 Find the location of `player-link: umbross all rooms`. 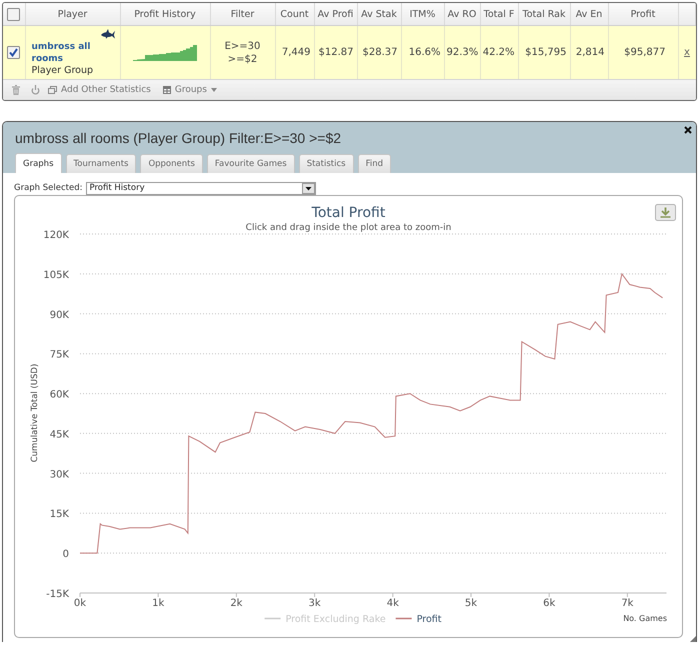

player-link: umbross all rooms is located at coordinates (64, 52).